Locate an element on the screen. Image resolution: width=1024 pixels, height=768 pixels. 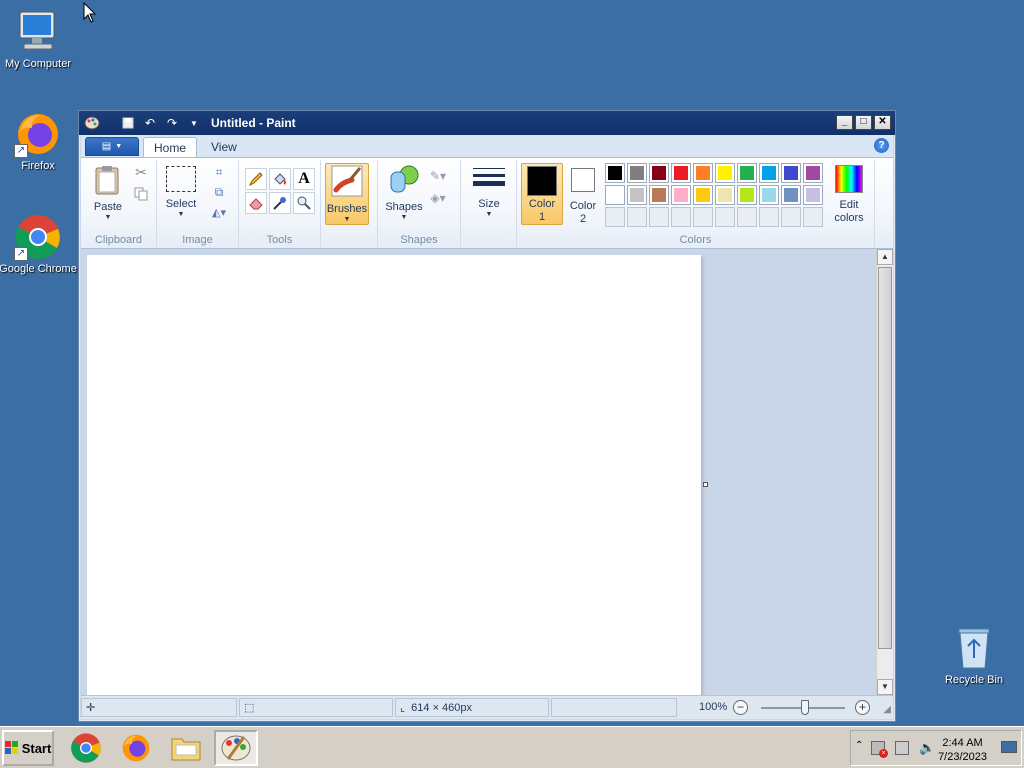
vertical-scrollbar: ▲ ▼ is located at coordinates (884, 472).